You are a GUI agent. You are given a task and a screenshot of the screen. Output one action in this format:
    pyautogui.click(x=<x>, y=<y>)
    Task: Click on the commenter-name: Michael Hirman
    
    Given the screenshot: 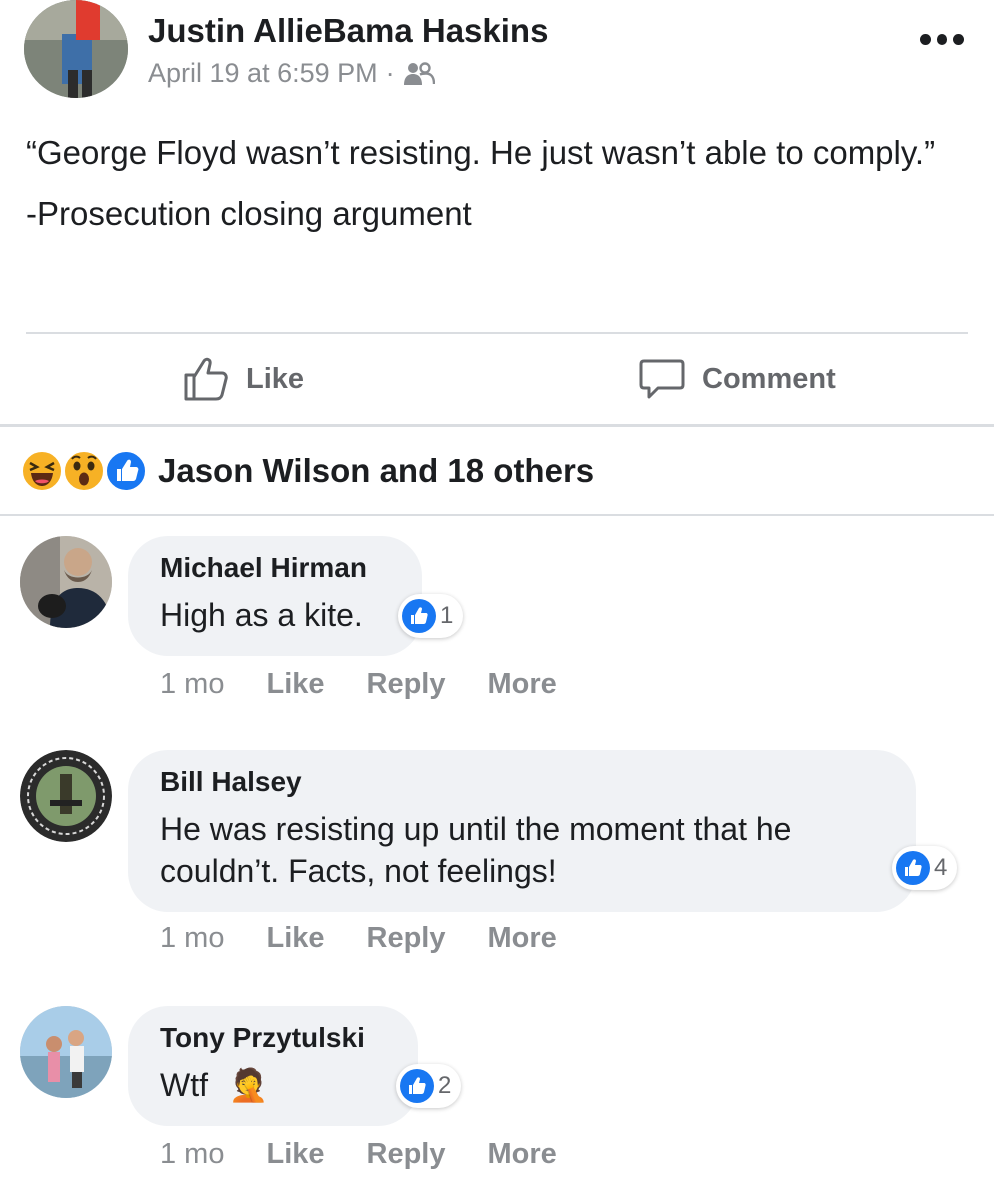 What is the action you would take?
    pyautogui.click(x=275, y=568)
    